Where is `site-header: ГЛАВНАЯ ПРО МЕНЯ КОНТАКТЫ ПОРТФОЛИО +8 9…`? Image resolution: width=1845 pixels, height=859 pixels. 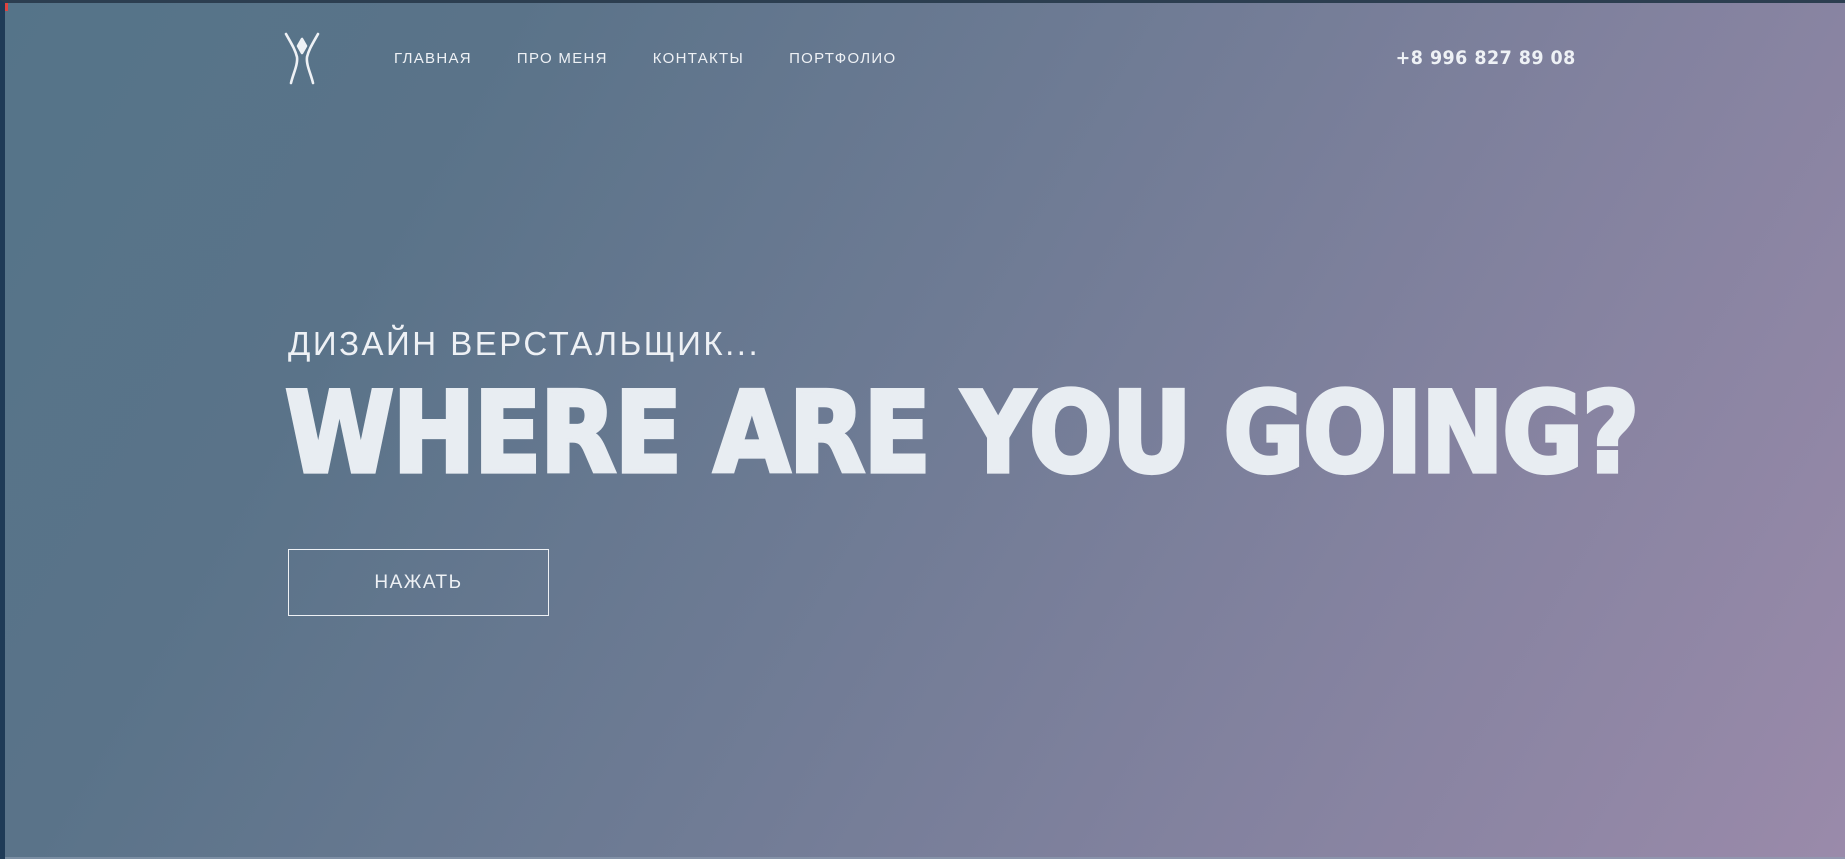
site-header: ГЛАВНАЯ ПРО МЕНЯ КОНТАКТЫ ПОРТФОЛИО +8 9… is located at coordinates (929, 57).